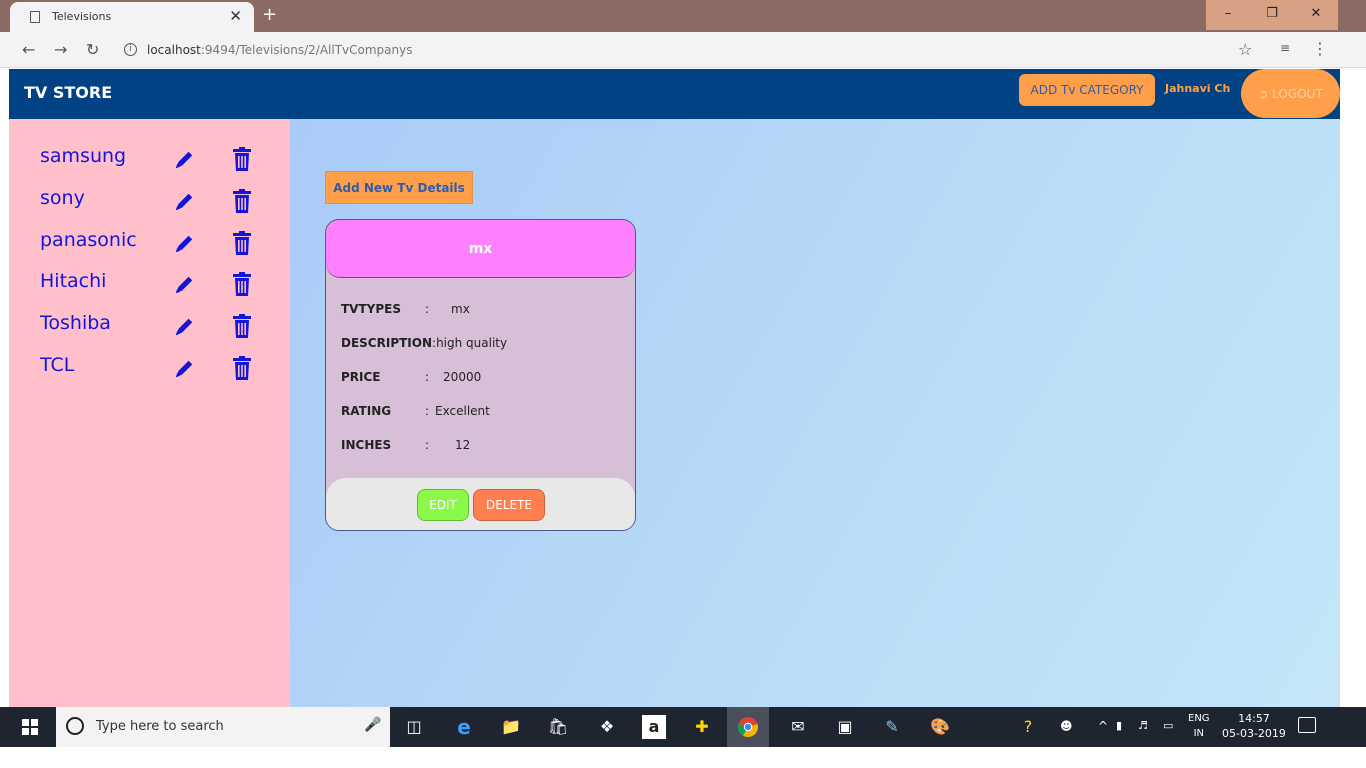 The height and width of the screenshot is (768, 1366). I want to click on screen-bottom-edge, so click(683, 757).